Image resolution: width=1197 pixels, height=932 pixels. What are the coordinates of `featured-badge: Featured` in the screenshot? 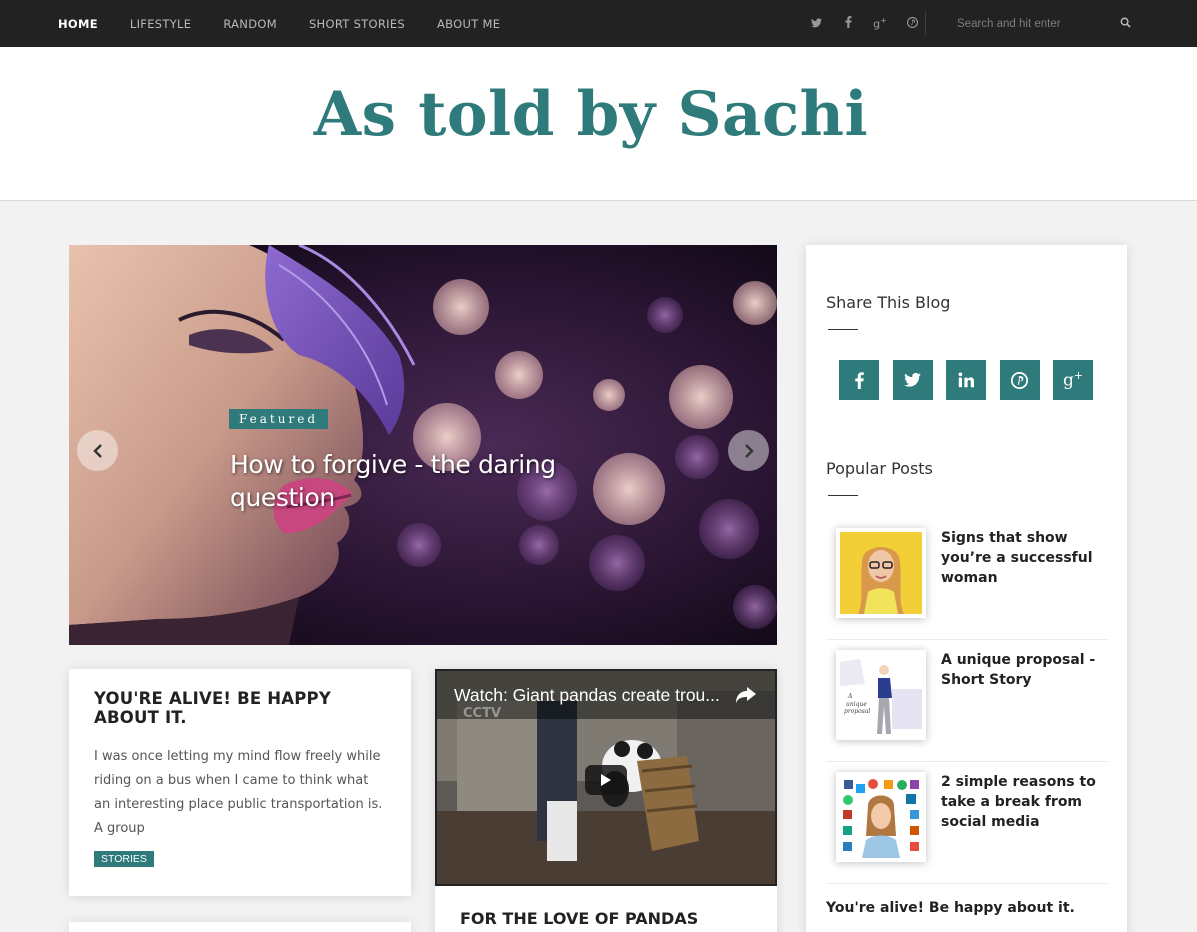 It's located at (278, 419).